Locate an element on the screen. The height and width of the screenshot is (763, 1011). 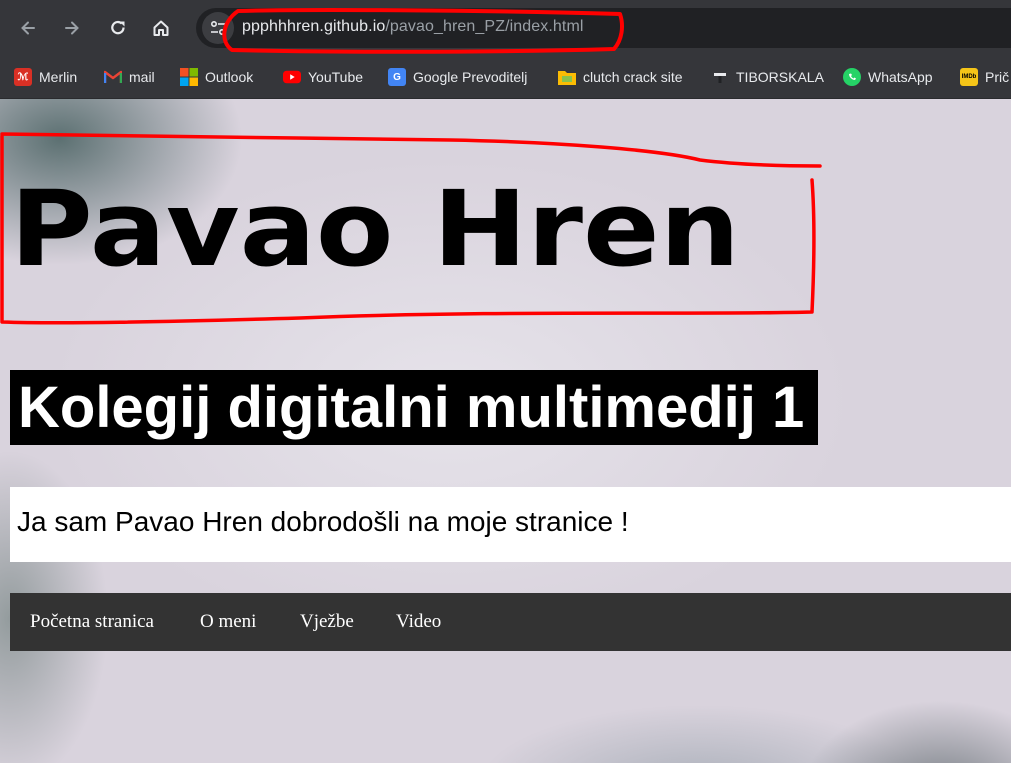
reload-button is located at coordinates (118, 28).